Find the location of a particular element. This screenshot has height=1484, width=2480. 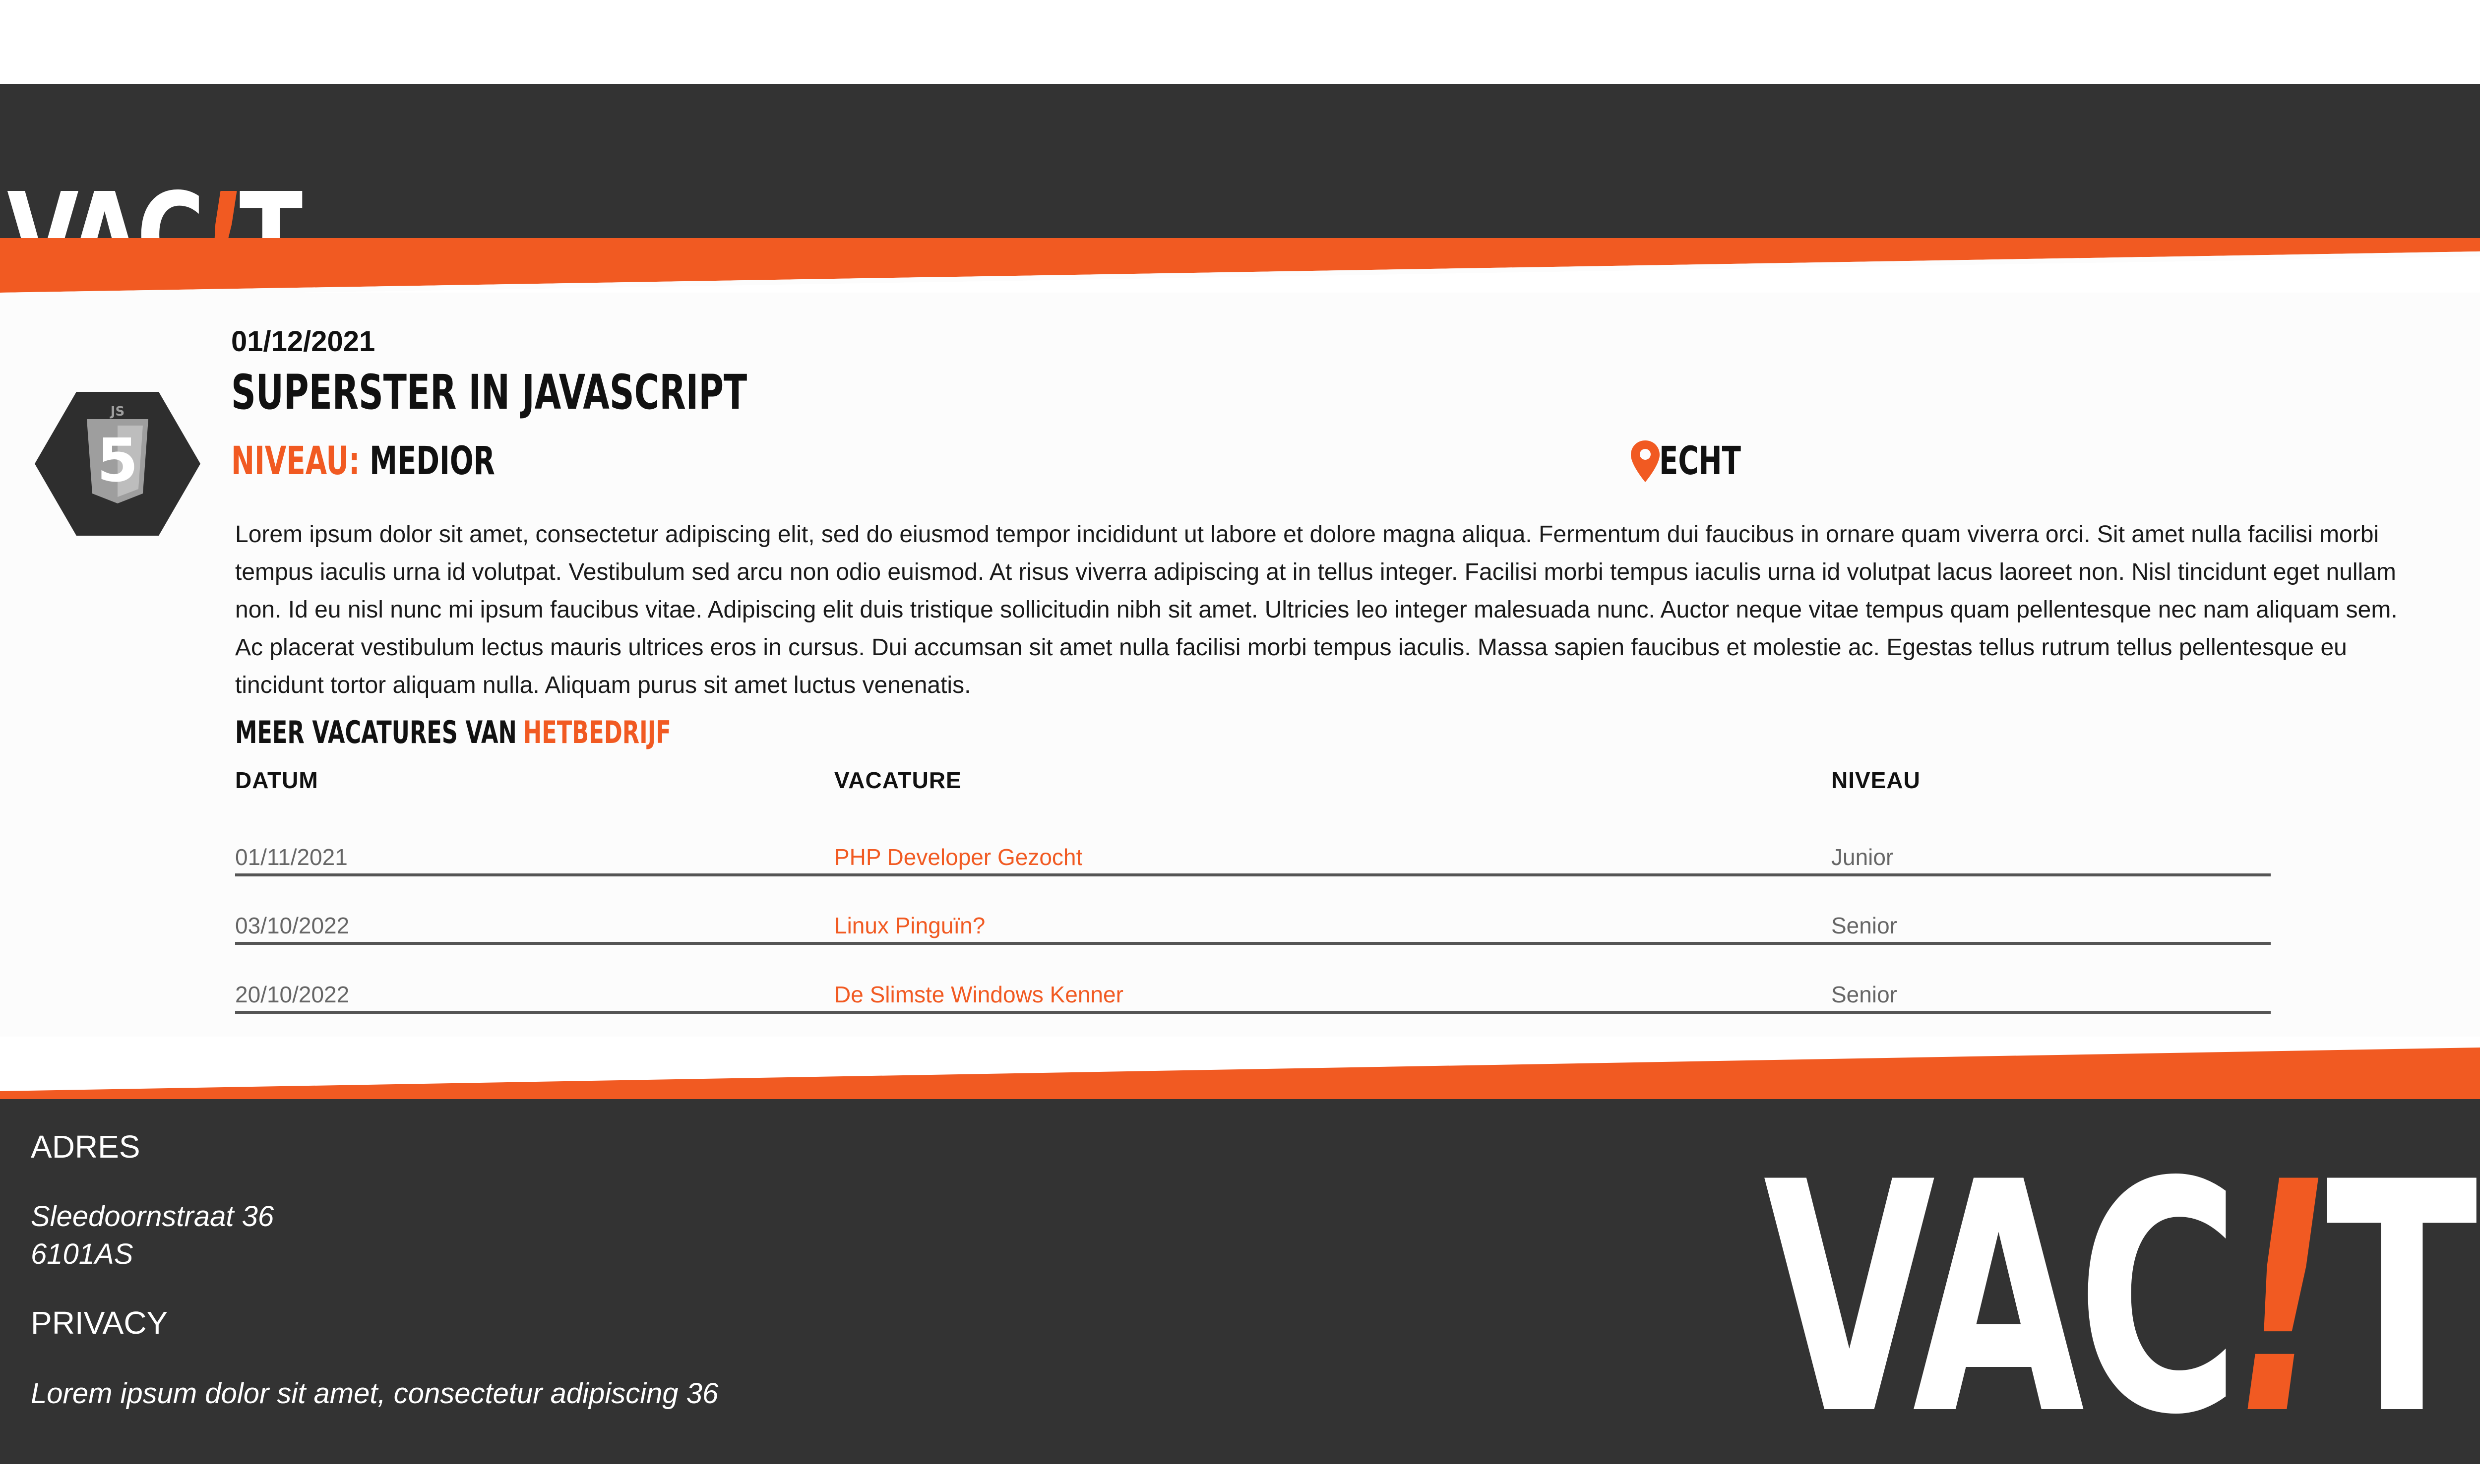

row-vacancy-link: PHP Developer Gezocht is located at coordinates (958, 857).